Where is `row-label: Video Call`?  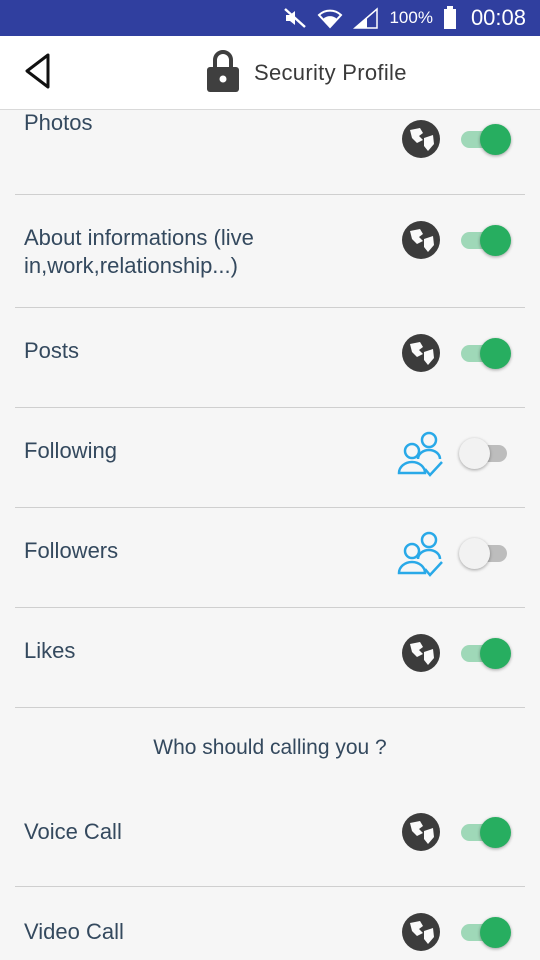 row-label: Video Call is located at coordinates (74, 931).